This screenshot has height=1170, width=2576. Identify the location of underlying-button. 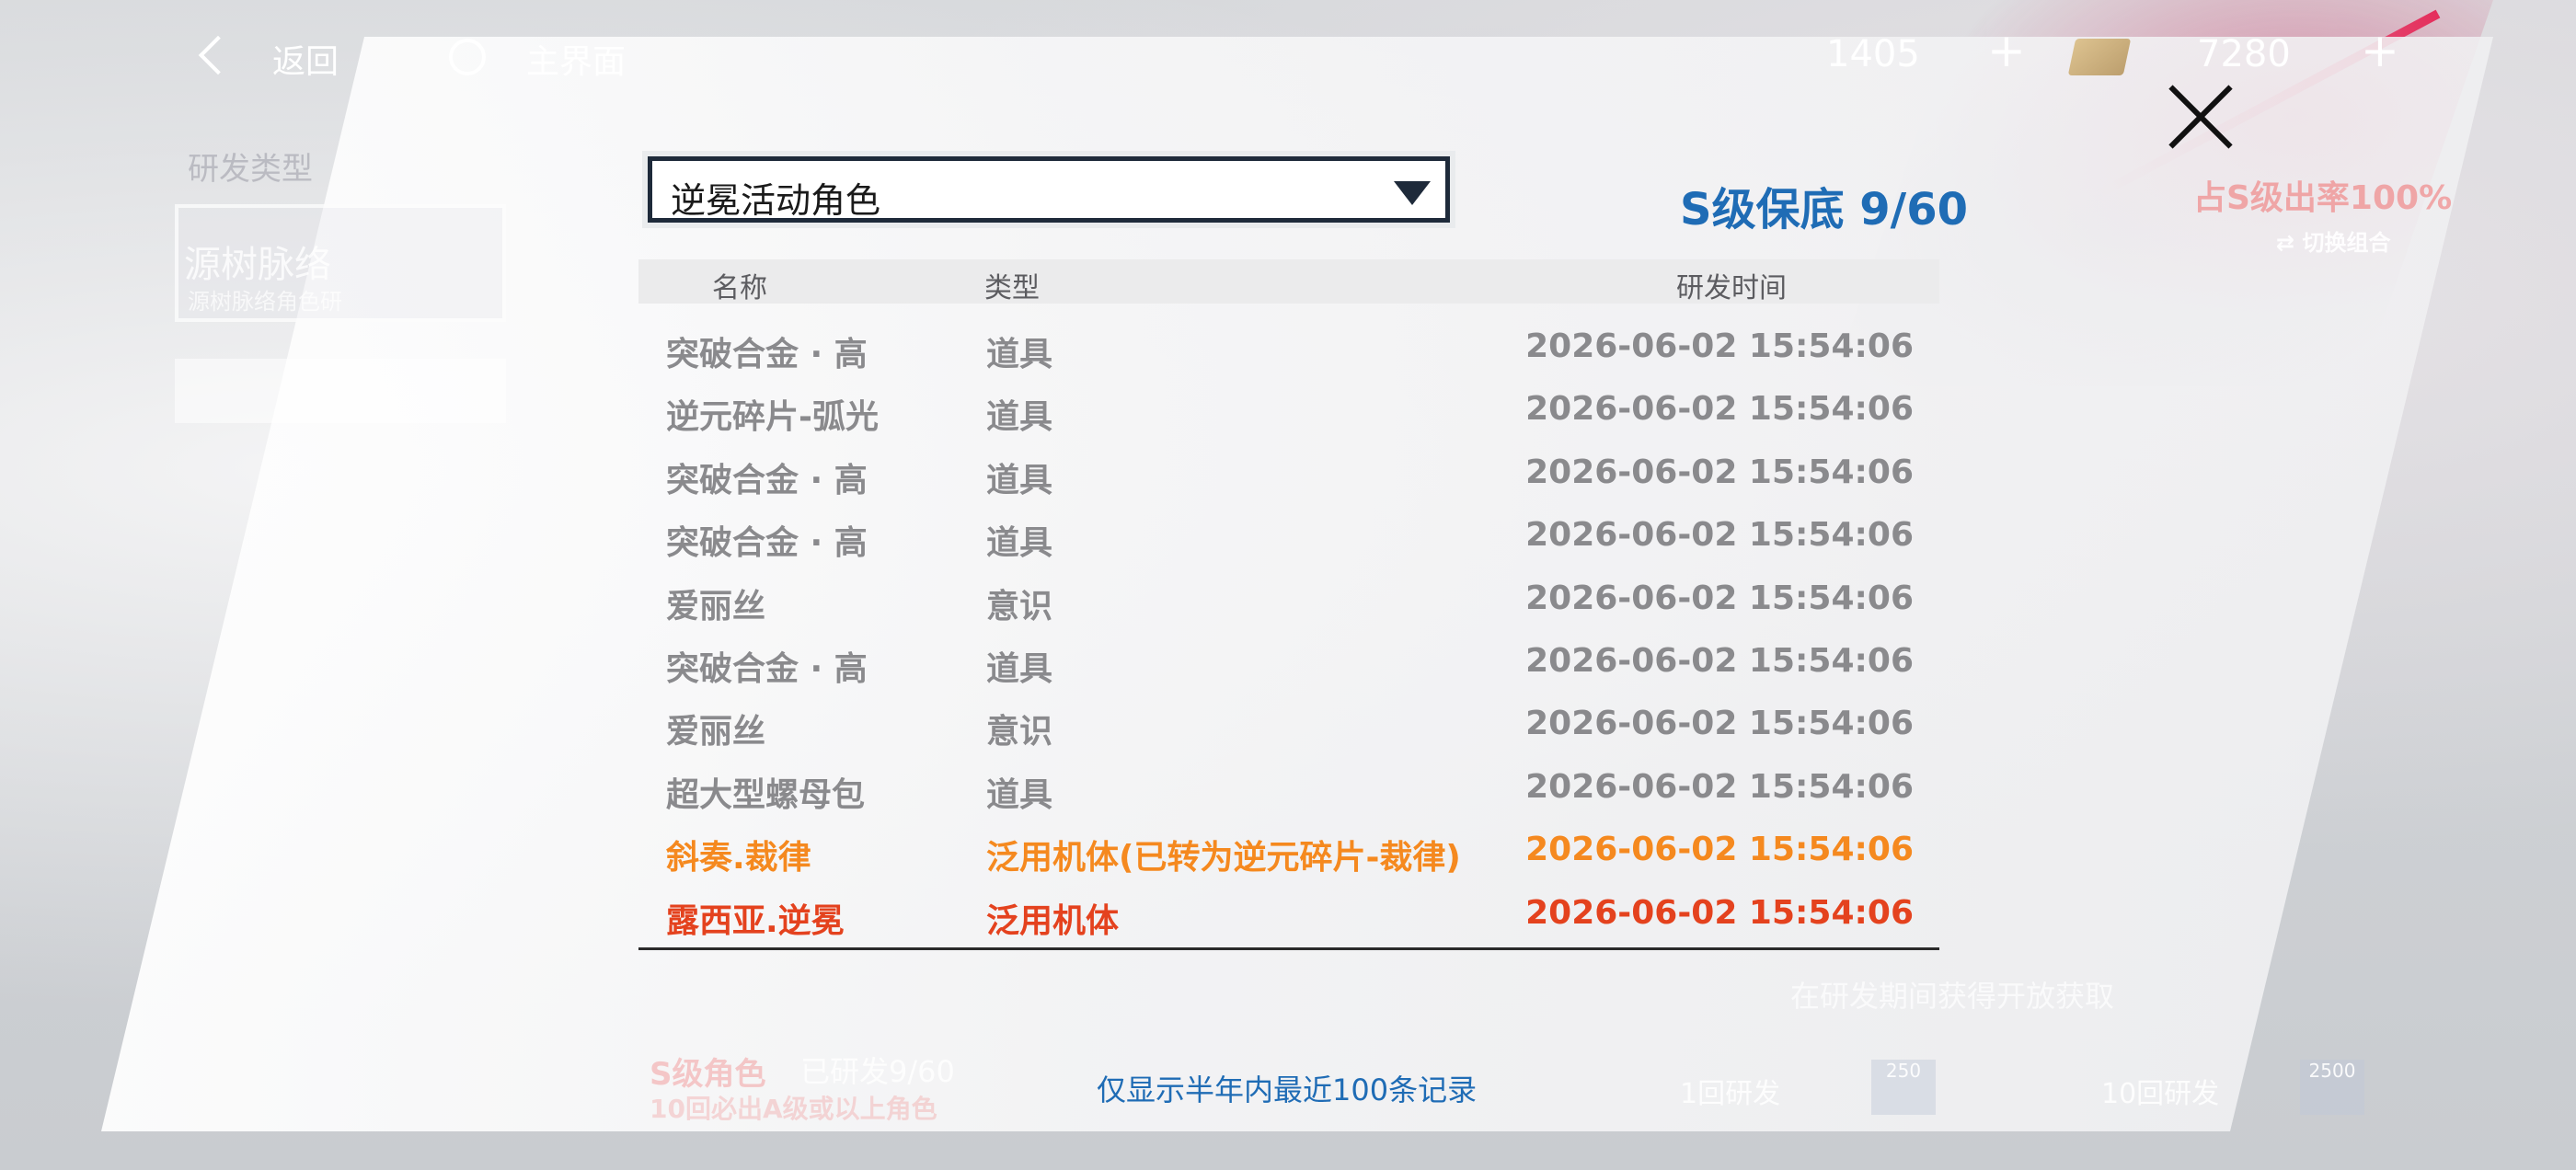
(340, 391).